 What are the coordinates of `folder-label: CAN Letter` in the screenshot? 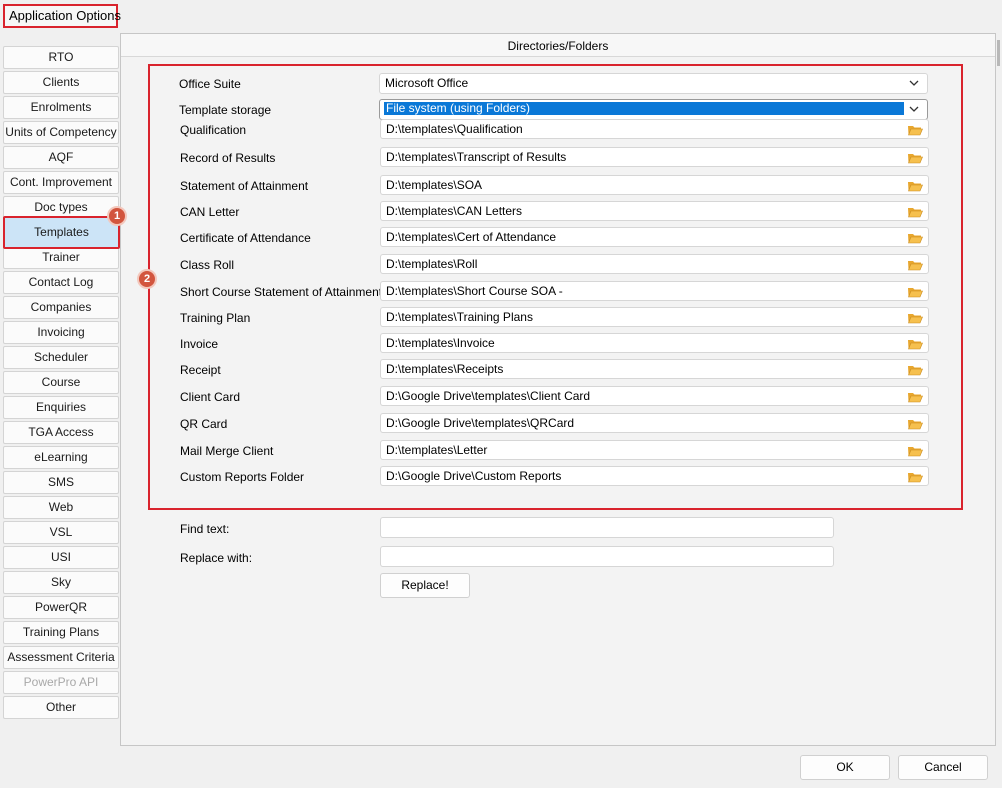 It's located at (210, 212).